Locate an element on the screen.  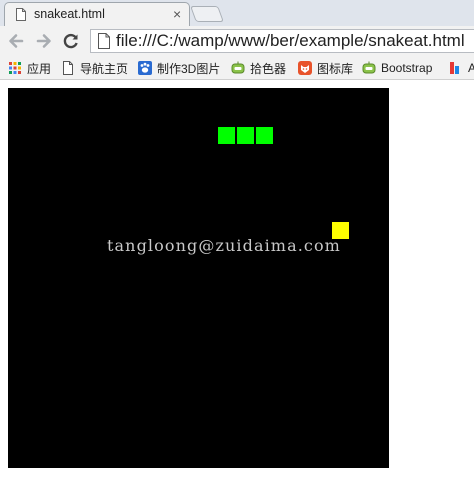
watermark: tangloong@zuidaima.com is located at coordinates (224, 245).